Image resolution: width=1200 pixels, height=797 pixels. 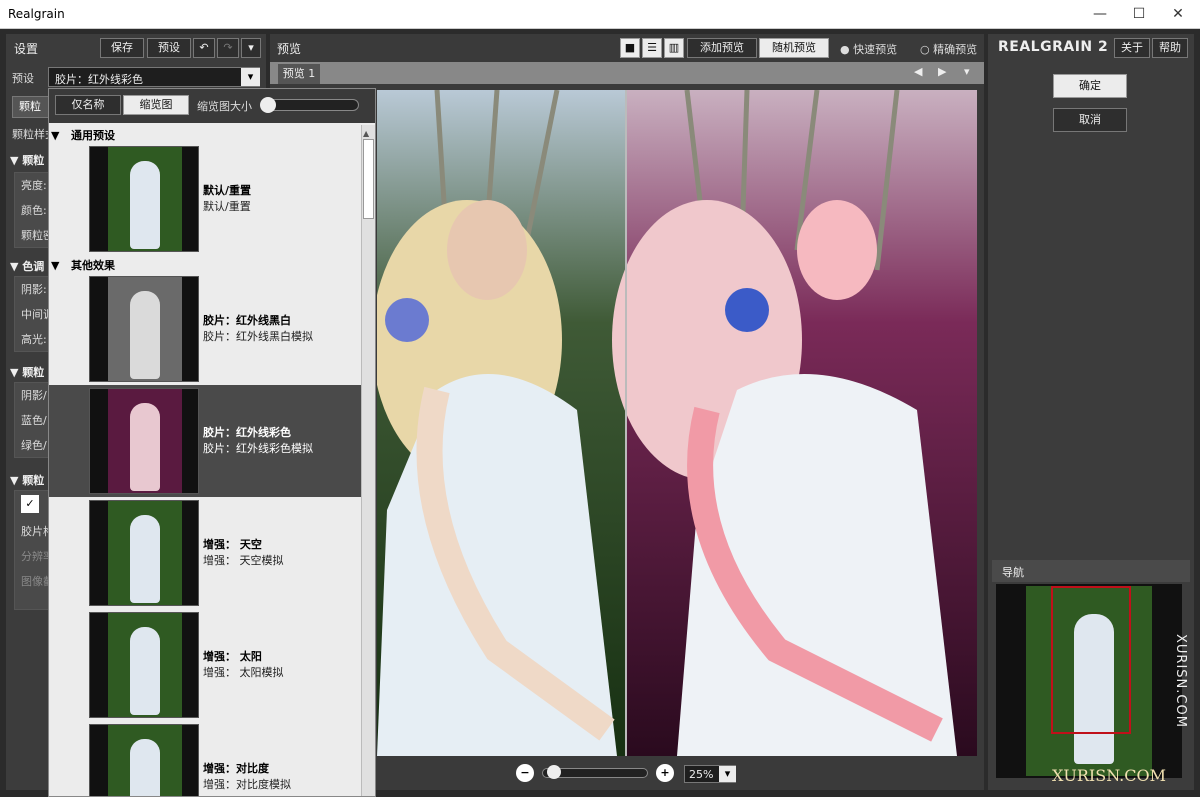 What do you see at coordinates (1100, 14) in the screenshot?
I see `minimize-button: —` at bounding box center [1100, 14].